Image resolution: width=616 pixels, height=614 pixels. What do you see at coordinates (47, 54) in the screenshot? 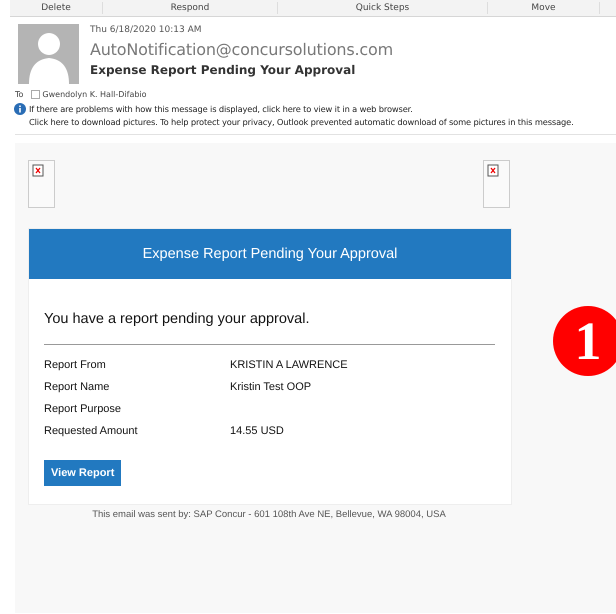
I see `avatar-icon` at bounding box center [47, 54].